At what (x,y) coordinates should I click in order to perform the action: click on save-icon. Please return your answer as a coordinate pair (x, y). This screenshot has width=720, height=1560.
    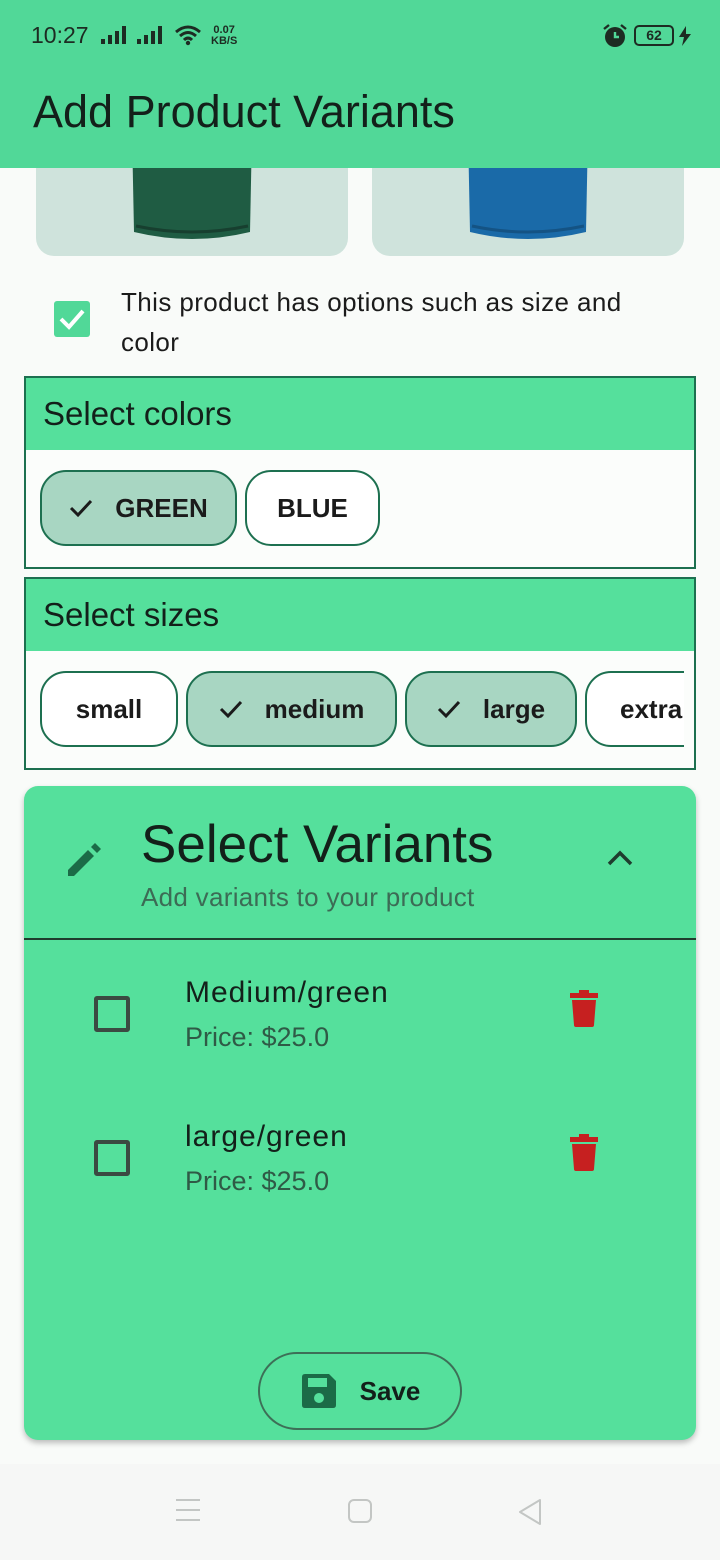
    Looking at the image, I should click on (318, 1391).